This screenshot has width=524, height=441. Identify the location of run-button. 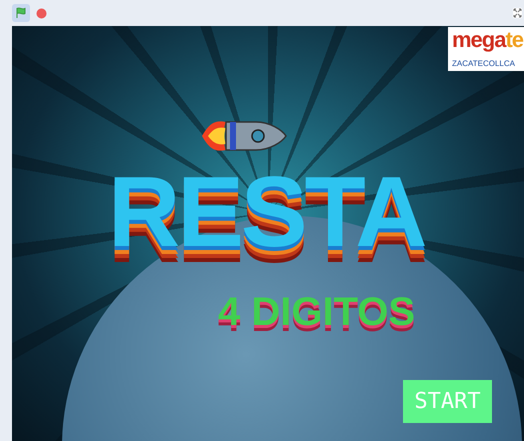
(21, 13).